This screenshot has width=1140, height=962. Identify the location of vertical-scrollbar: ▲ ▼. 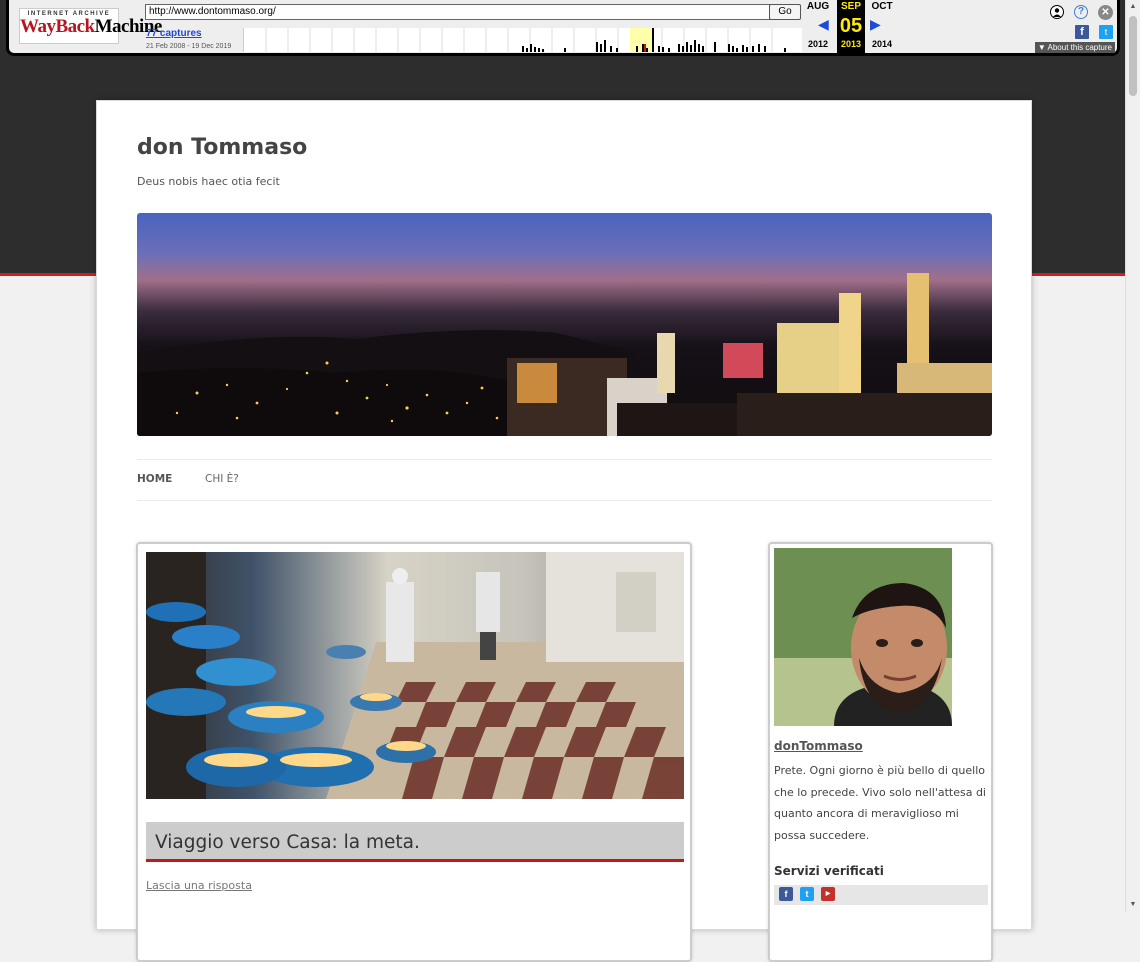
(1132, 456).